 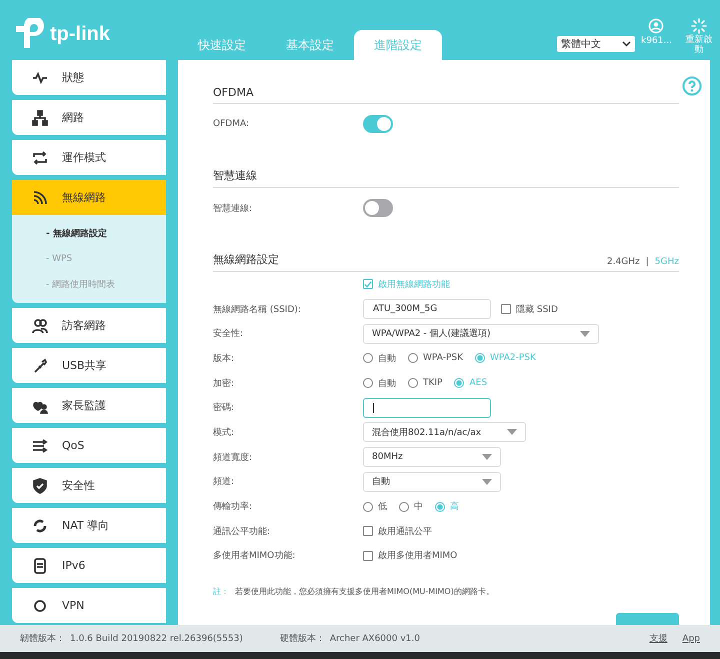 What do you see at coordinates (254, 556) in the screenshot?
I see `field-label: 多使用者MIMO功能:` at bounding box center [254, 556].